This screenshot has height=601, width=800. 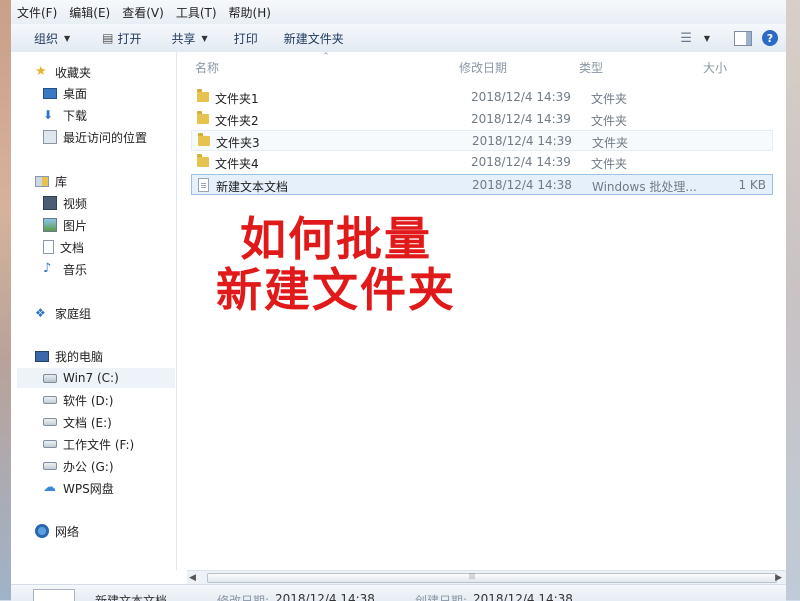 I want to click on horizontal-scrollbar: ◀ ||| ▶, so click(x=486, y=577).